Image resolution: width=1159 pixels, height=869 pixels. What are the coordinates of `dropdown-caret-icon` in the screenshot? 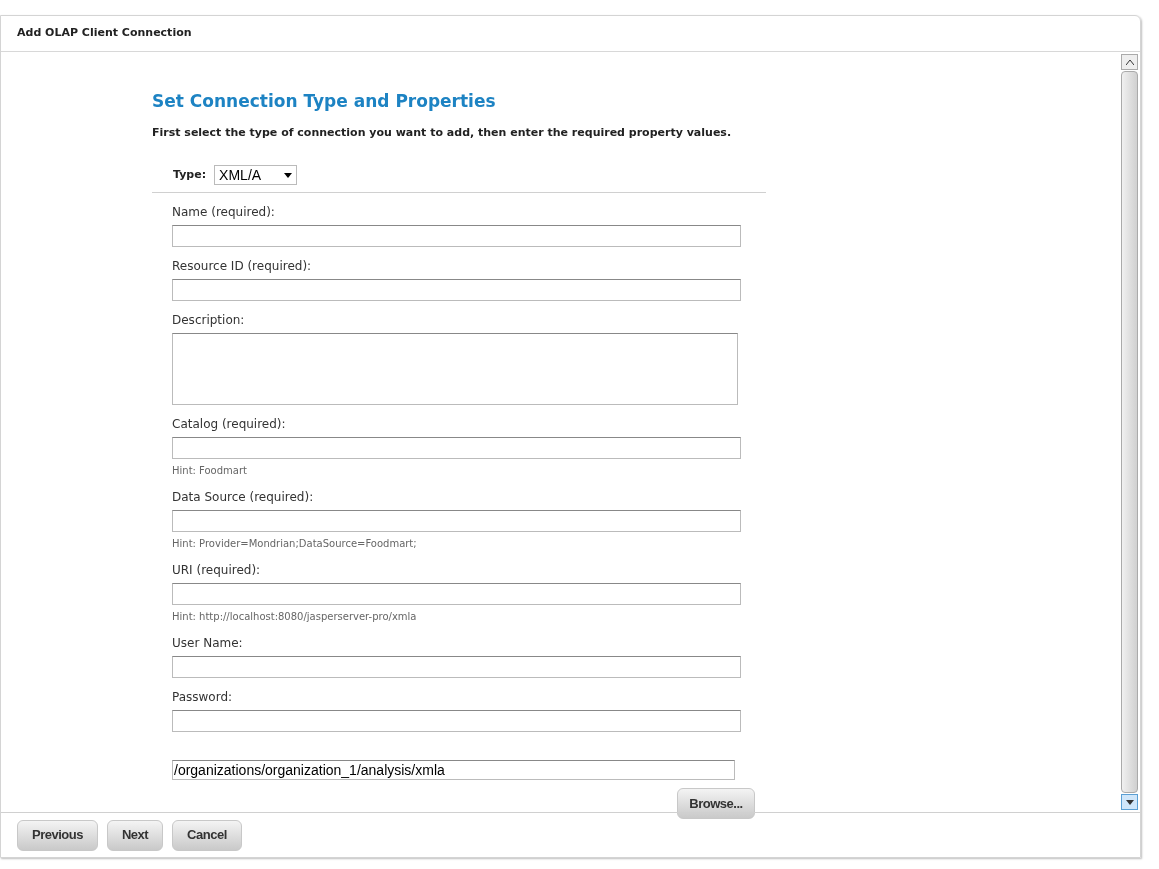 It's located at (288, 175).